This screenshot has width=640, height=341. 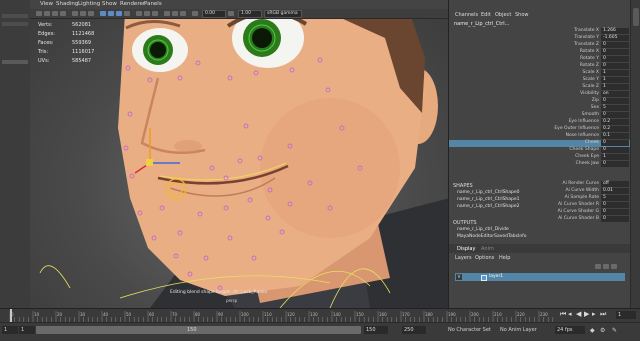 I want to click on exposure-field: 0.00, so click(x=214, y=14).